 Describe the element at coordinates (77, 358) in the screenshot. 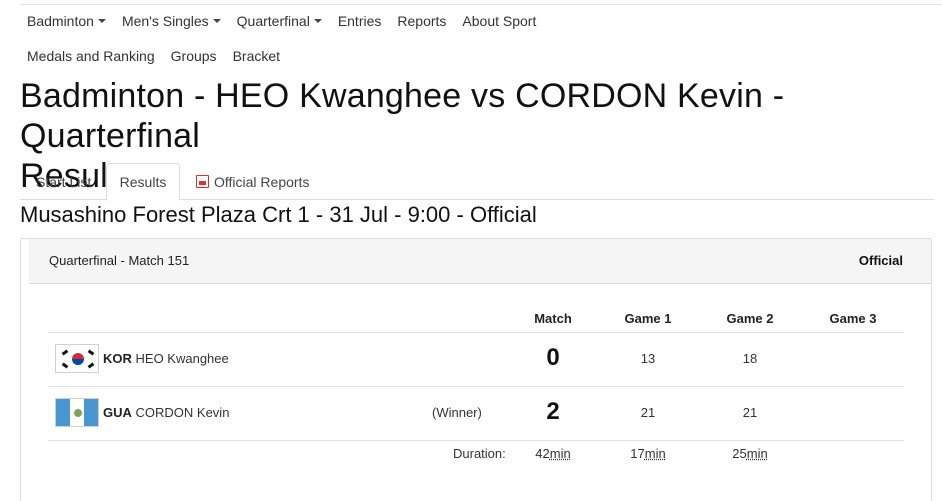

I see `flag-kor-icon` at that location.